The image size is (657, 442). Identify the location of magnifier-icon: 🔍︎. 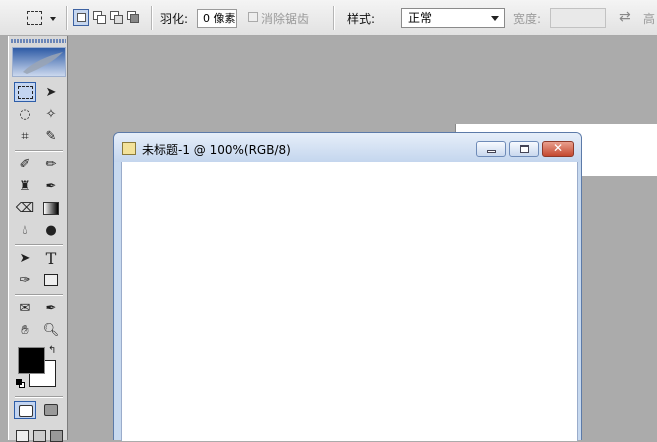
(51, 330).